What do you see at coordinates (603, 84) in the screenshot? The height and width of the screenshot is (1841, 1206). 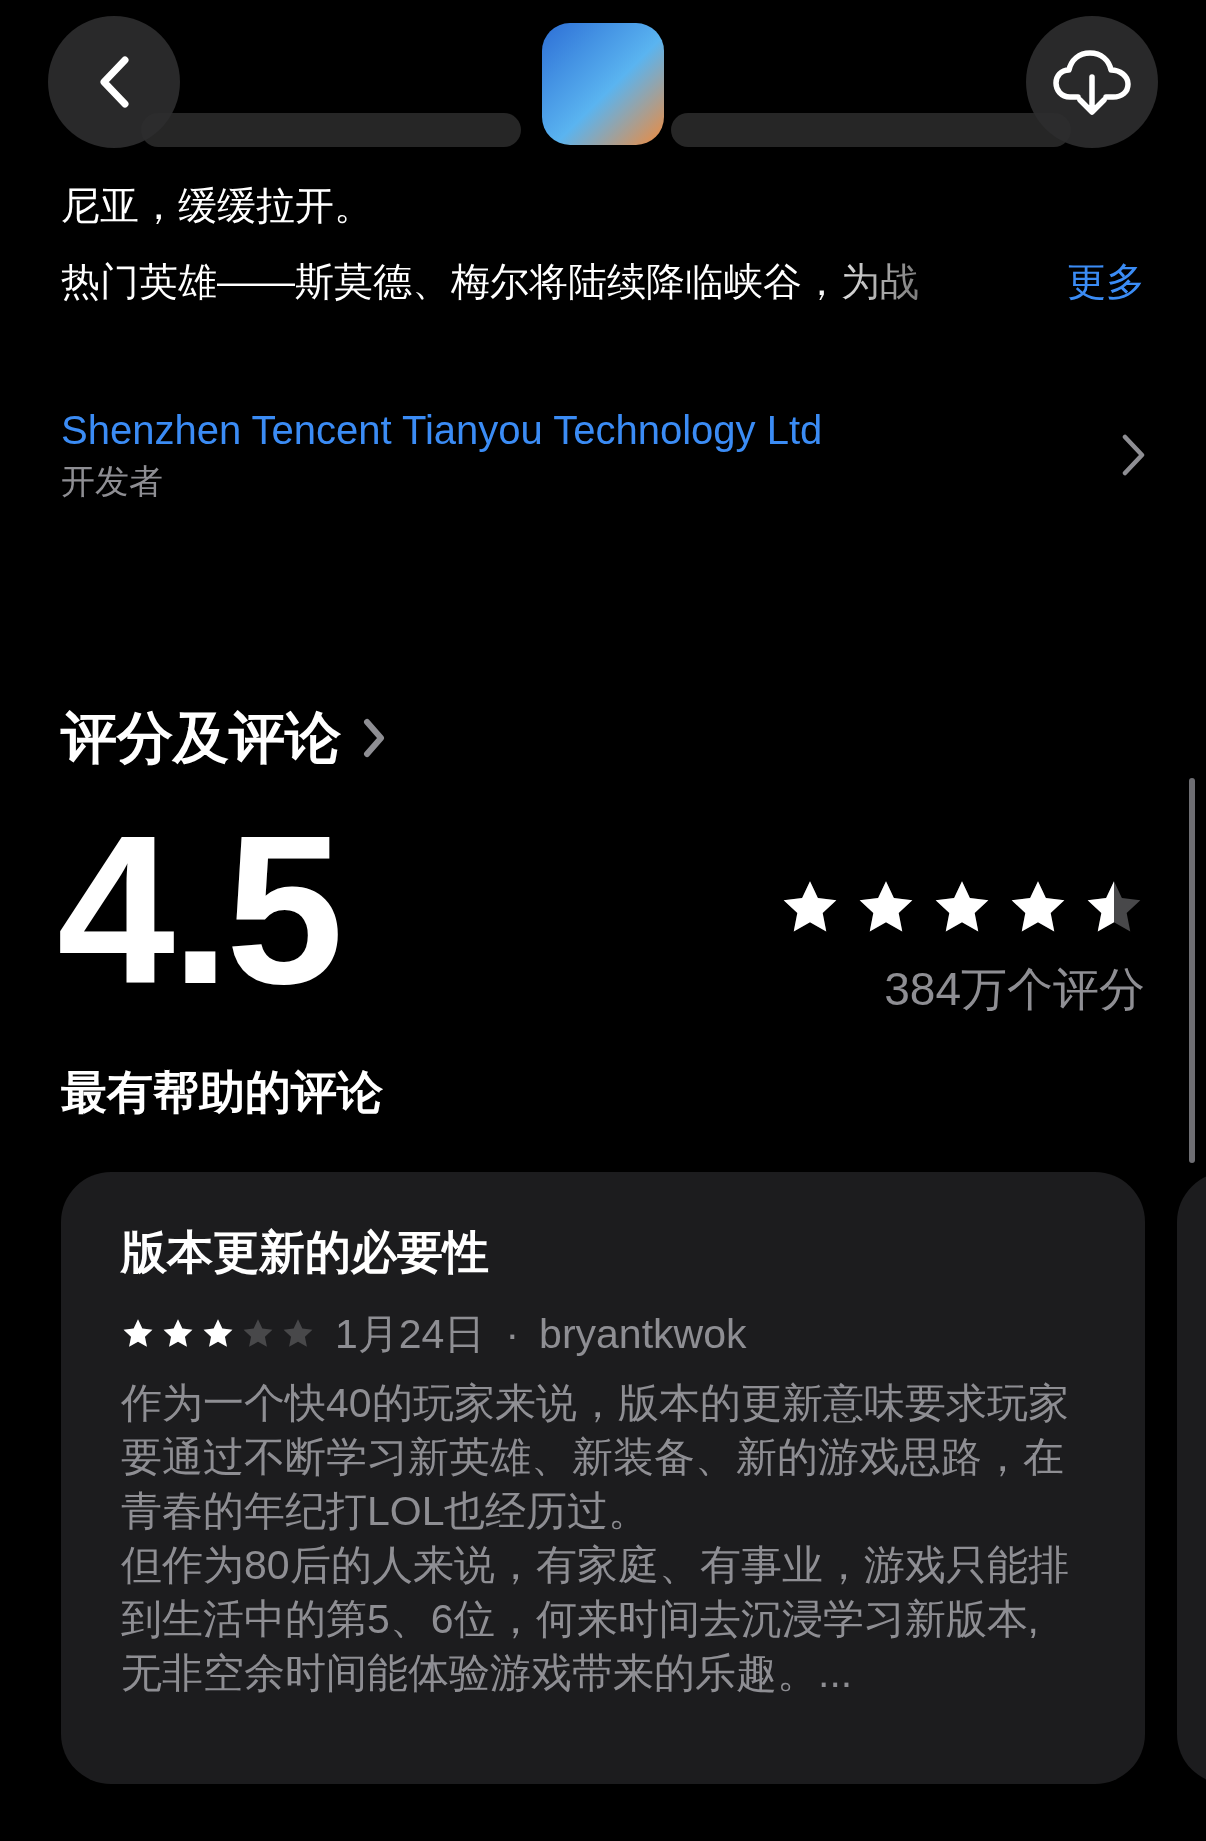 I see `app-icon` at bounding box center [603, 84].